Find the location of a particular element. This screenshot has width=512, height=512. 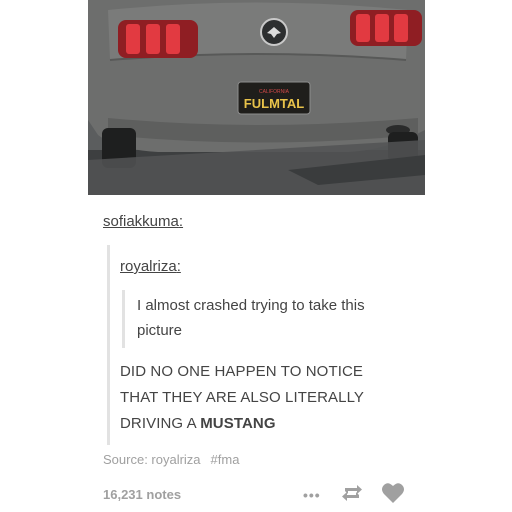

reblog-text-line1: I almost crashed trying to take this is located at coordinates (251, 305).